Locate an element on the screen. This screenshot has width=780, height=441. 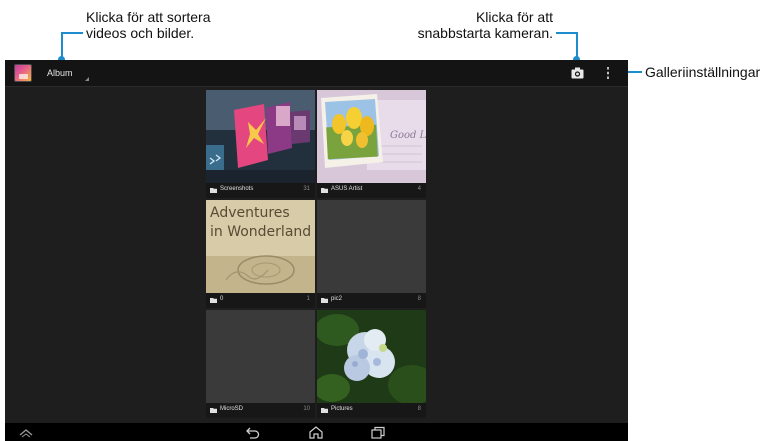
album-tile-microsd: MicroSD 10 is located at coordinates (260, 364).